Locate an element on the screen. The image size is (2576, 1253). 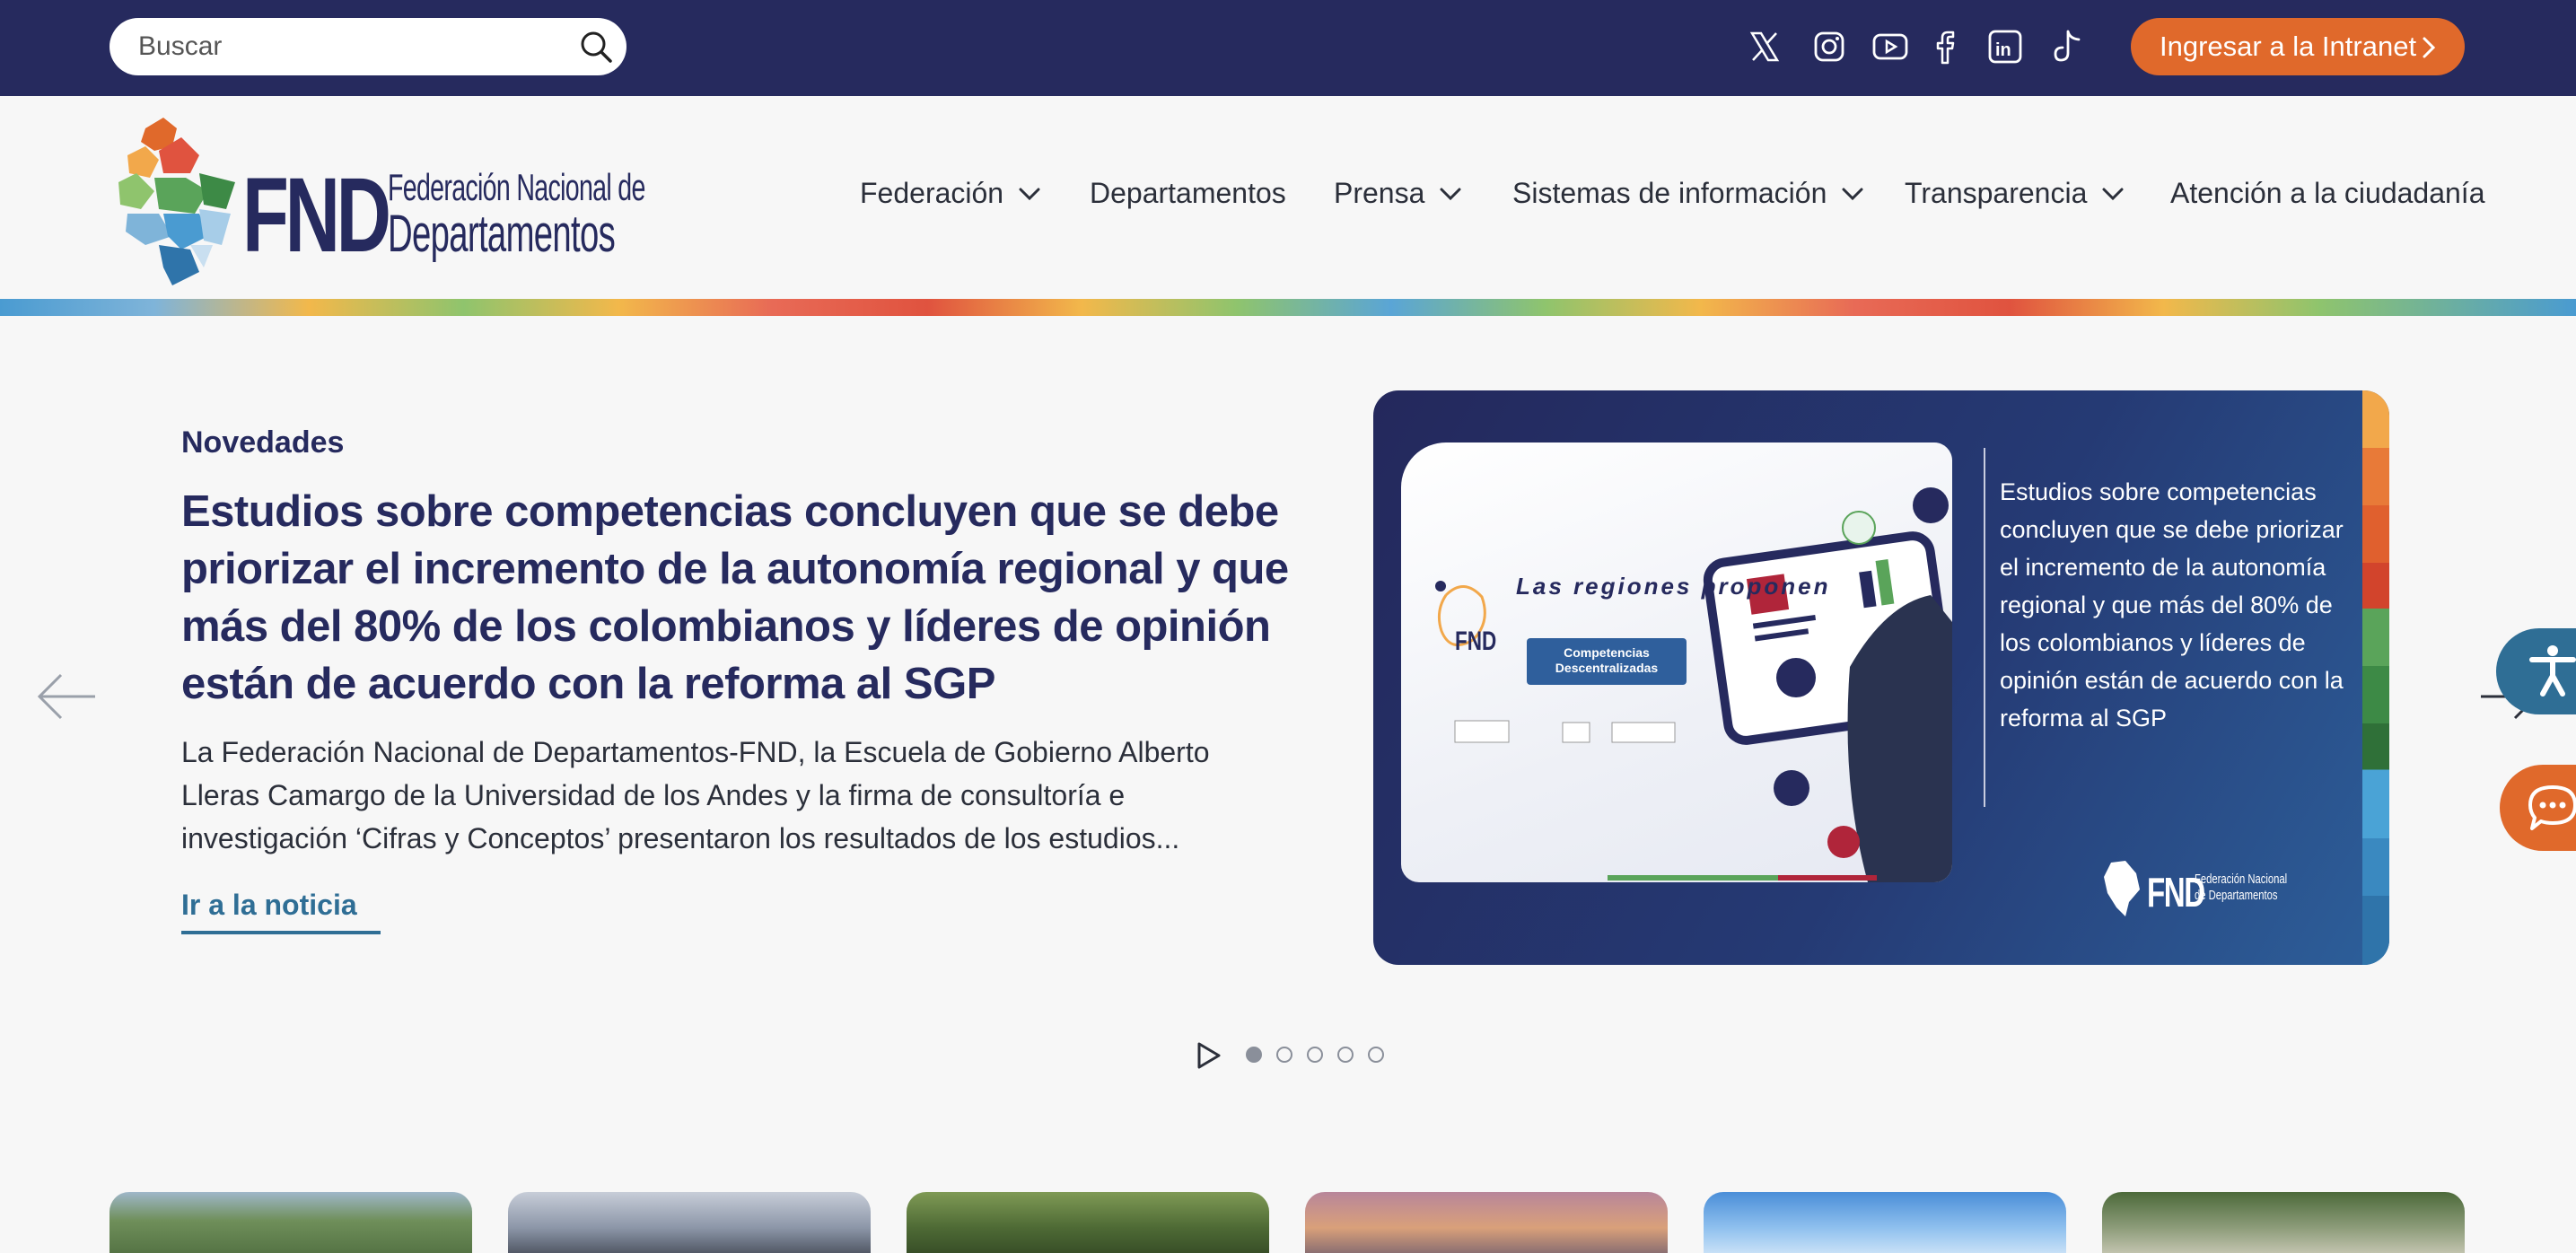
chat-button is located at coordinates (2538, 808).